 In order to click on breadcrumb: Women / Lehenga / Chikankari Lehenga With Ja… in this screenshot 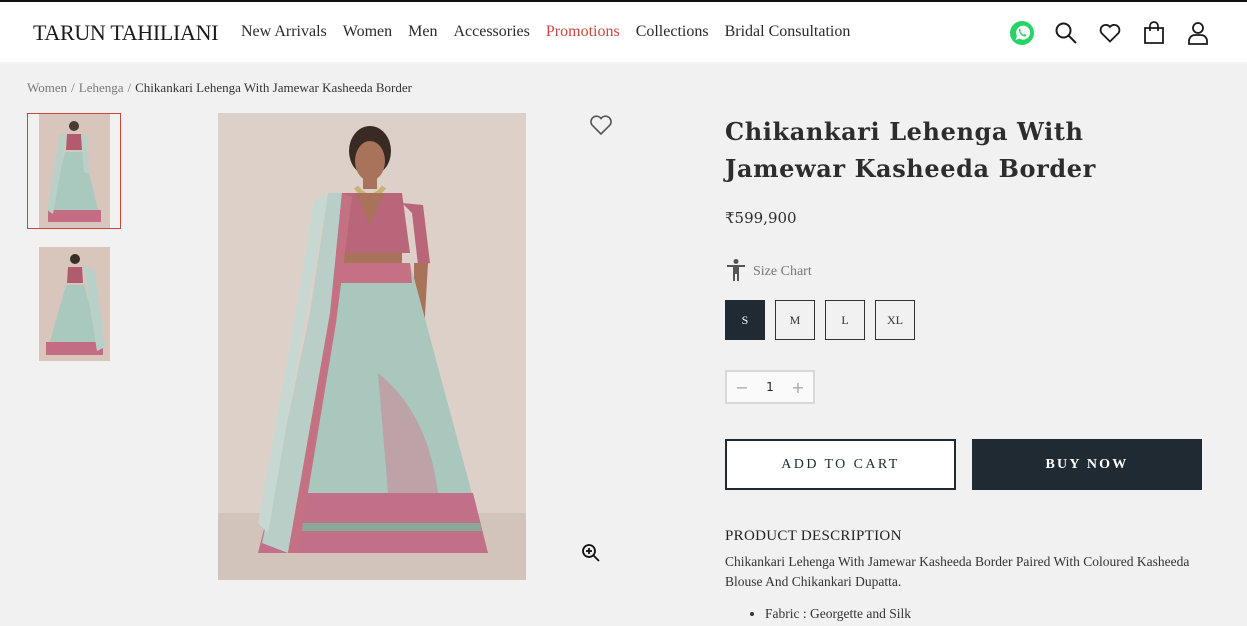, I will do `click(219, 88)`.